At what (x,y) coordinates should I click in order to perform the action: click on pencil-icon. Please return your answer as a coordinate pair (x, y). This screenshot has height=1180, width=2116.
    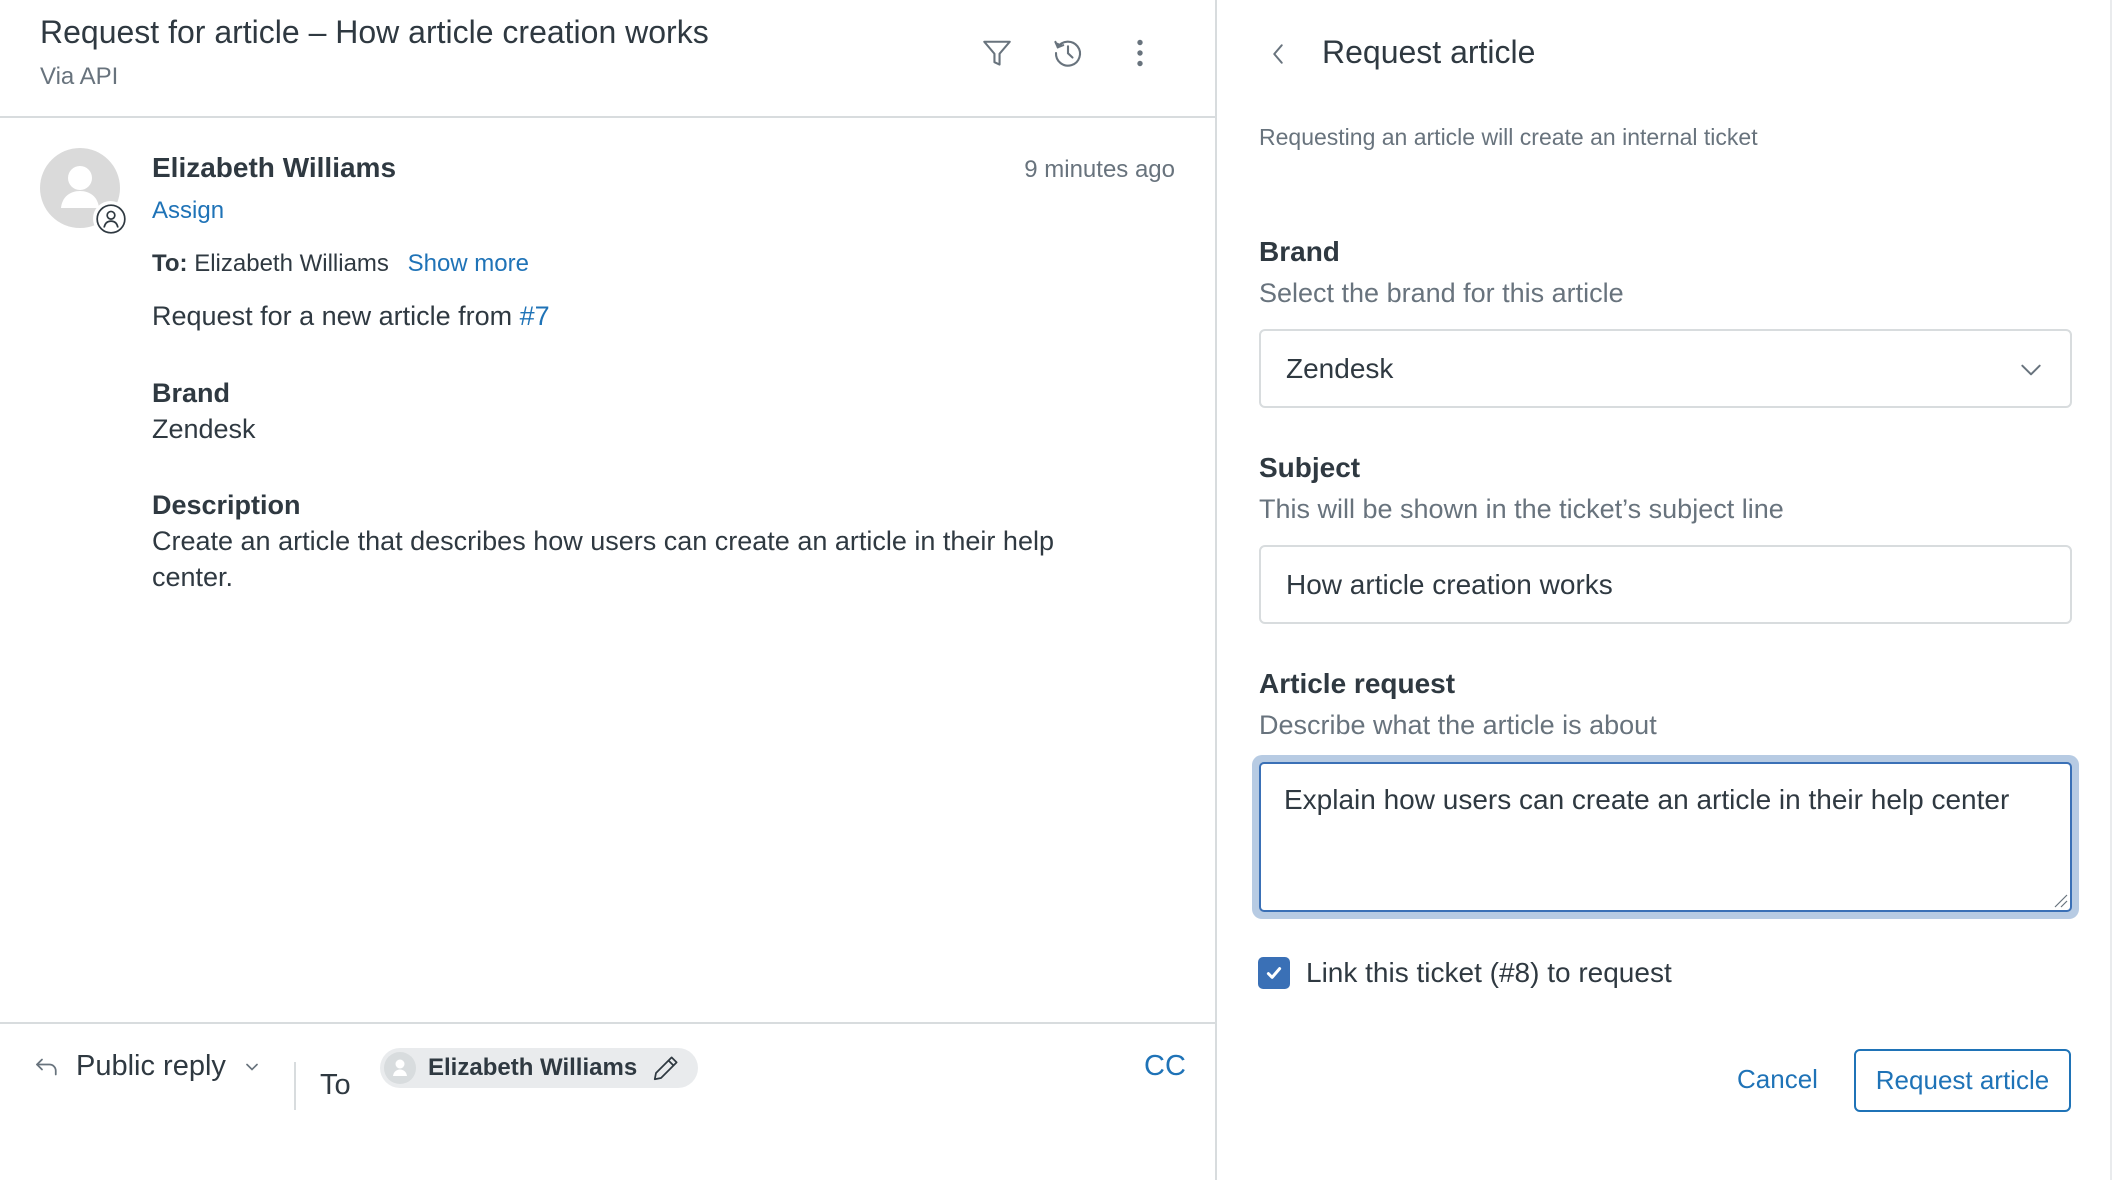
    Looking at the image, I should click on (666, 1068).